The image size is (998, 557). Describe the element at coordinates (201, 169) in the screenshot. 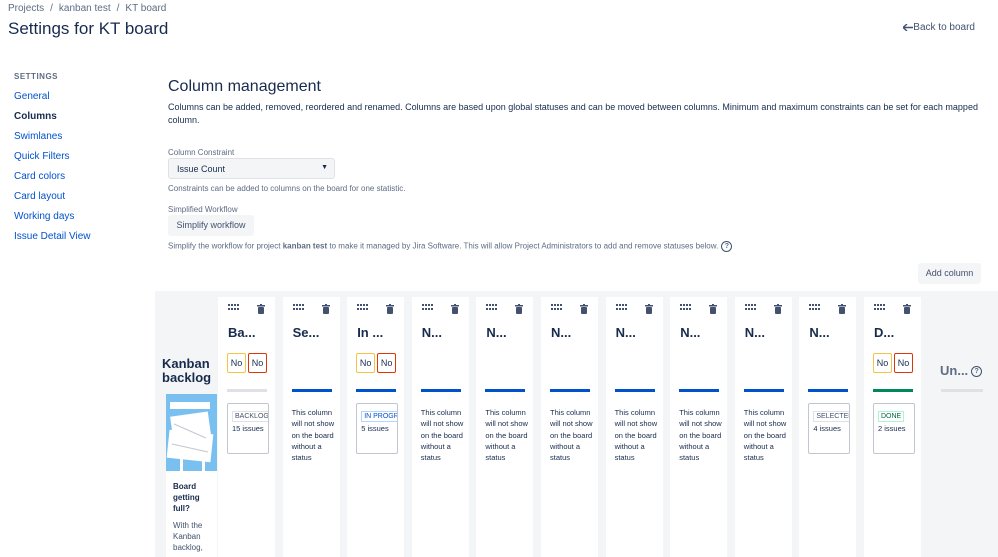

I see `constraint-value: Issue Count` at that location.